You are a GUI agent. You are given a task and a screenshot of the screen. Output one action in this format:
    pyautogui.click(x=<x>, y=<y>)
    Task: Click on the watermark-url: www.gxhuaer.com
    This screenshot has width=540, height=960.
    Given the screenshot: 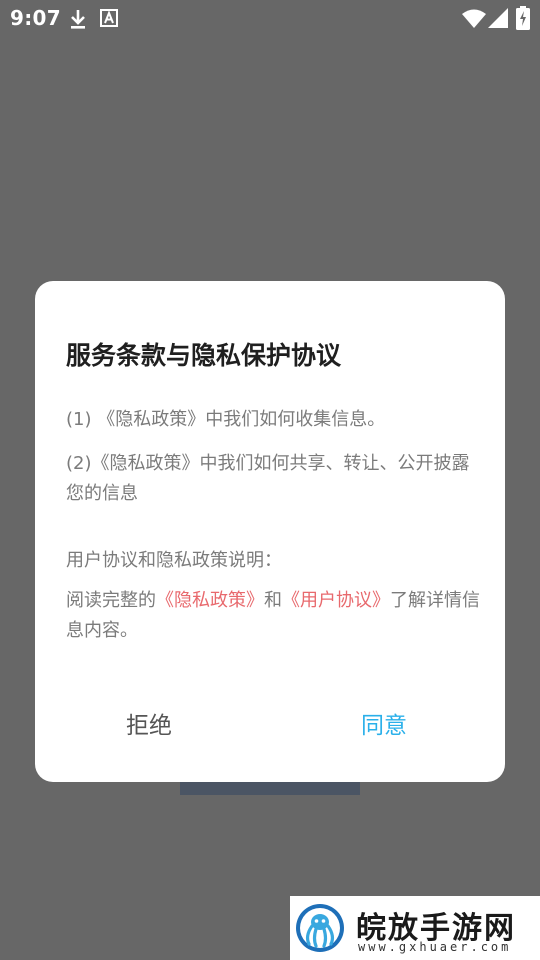 What is the action you would take?
    pyautogui.click(x=435, y=947)
    